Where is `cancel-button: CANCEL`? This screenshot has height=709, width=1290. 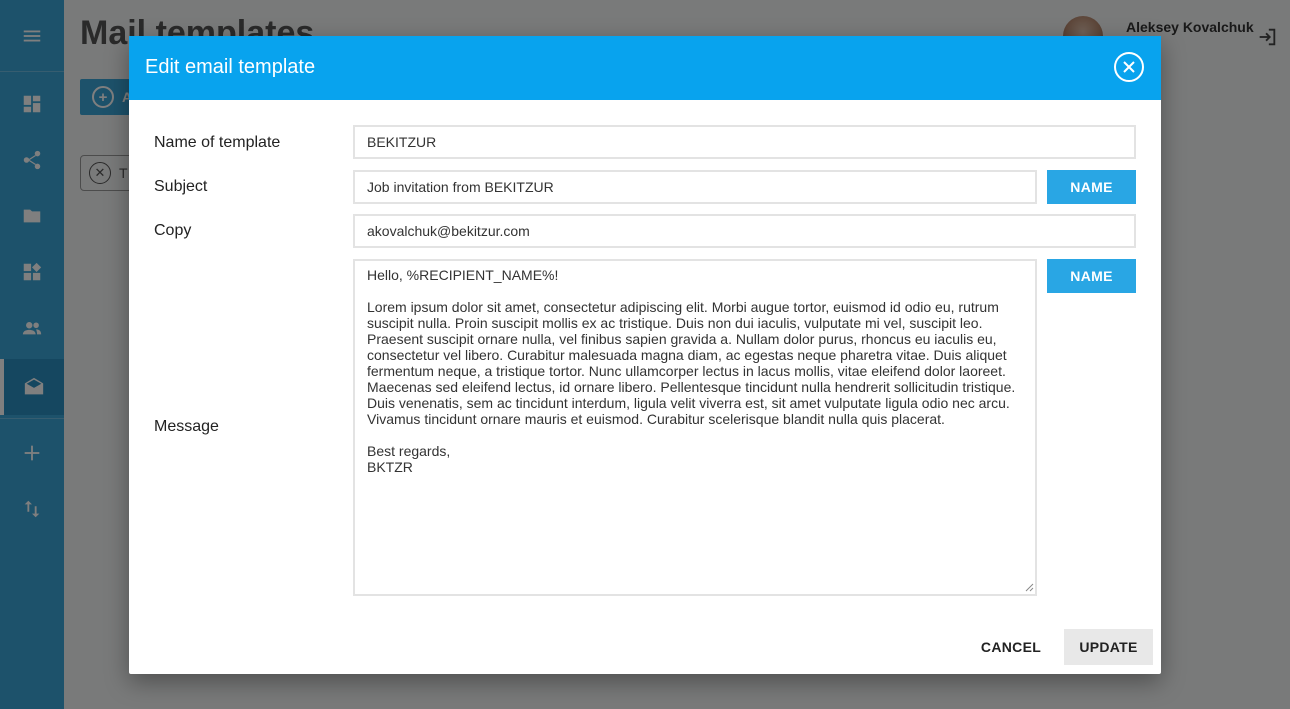
cancel-button: CANCEL is located at coordinates (1011, 647).